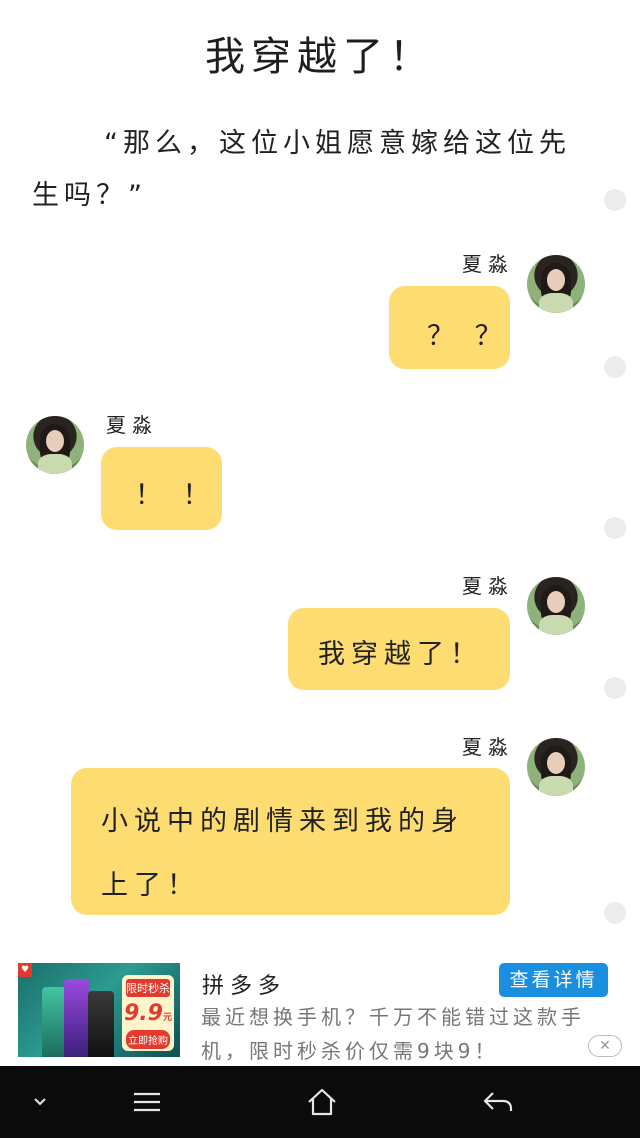 The image size is (640, 1138). I want to click on ad-advertiser: 拼多多, so click(244, 986).